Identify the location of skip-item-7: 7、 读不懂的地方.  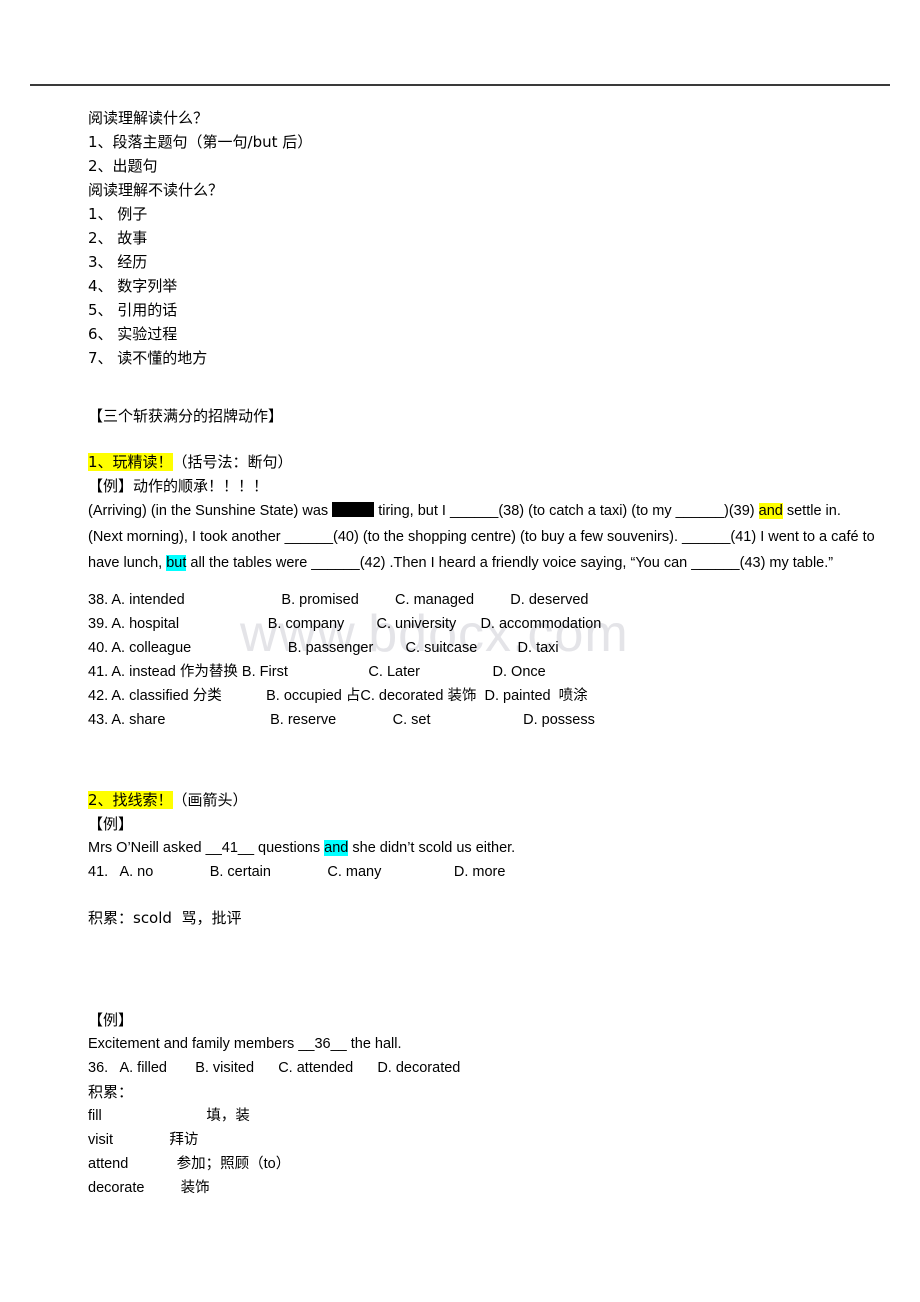
(148, 358).